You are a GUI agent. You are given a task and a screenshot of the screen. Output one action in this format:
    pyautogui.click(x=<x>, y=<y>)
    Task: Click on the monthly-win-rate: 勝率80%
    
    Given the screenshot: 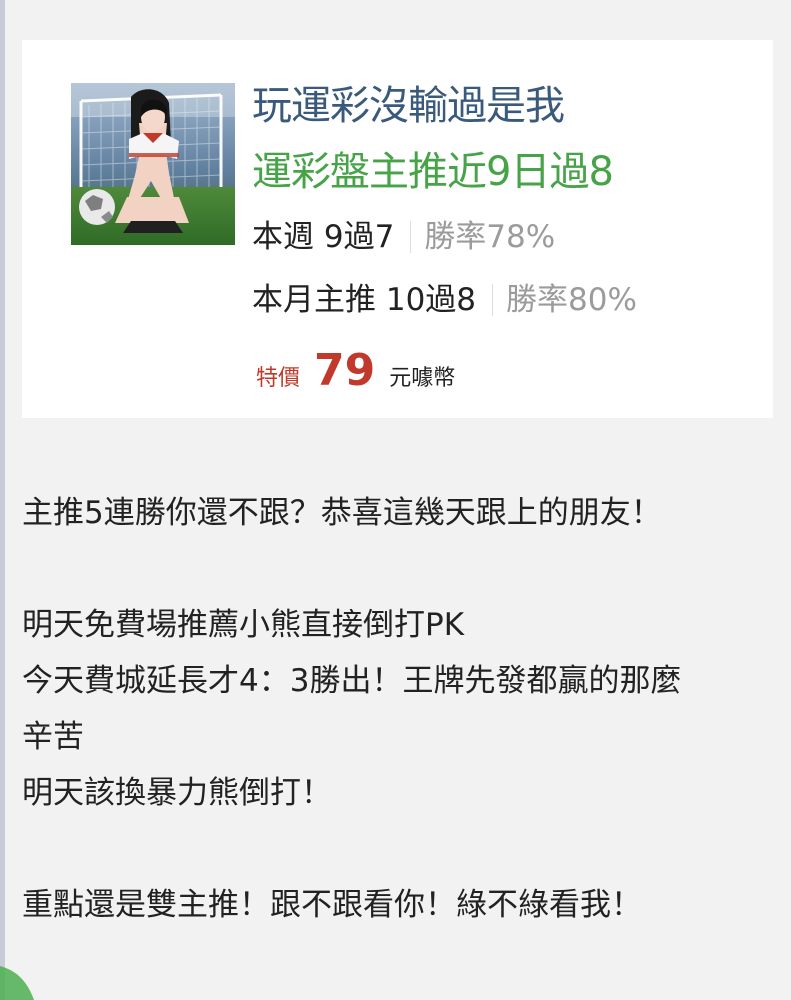 What is the action you would take?
    pyautogui.click(x=571, y=300)
    